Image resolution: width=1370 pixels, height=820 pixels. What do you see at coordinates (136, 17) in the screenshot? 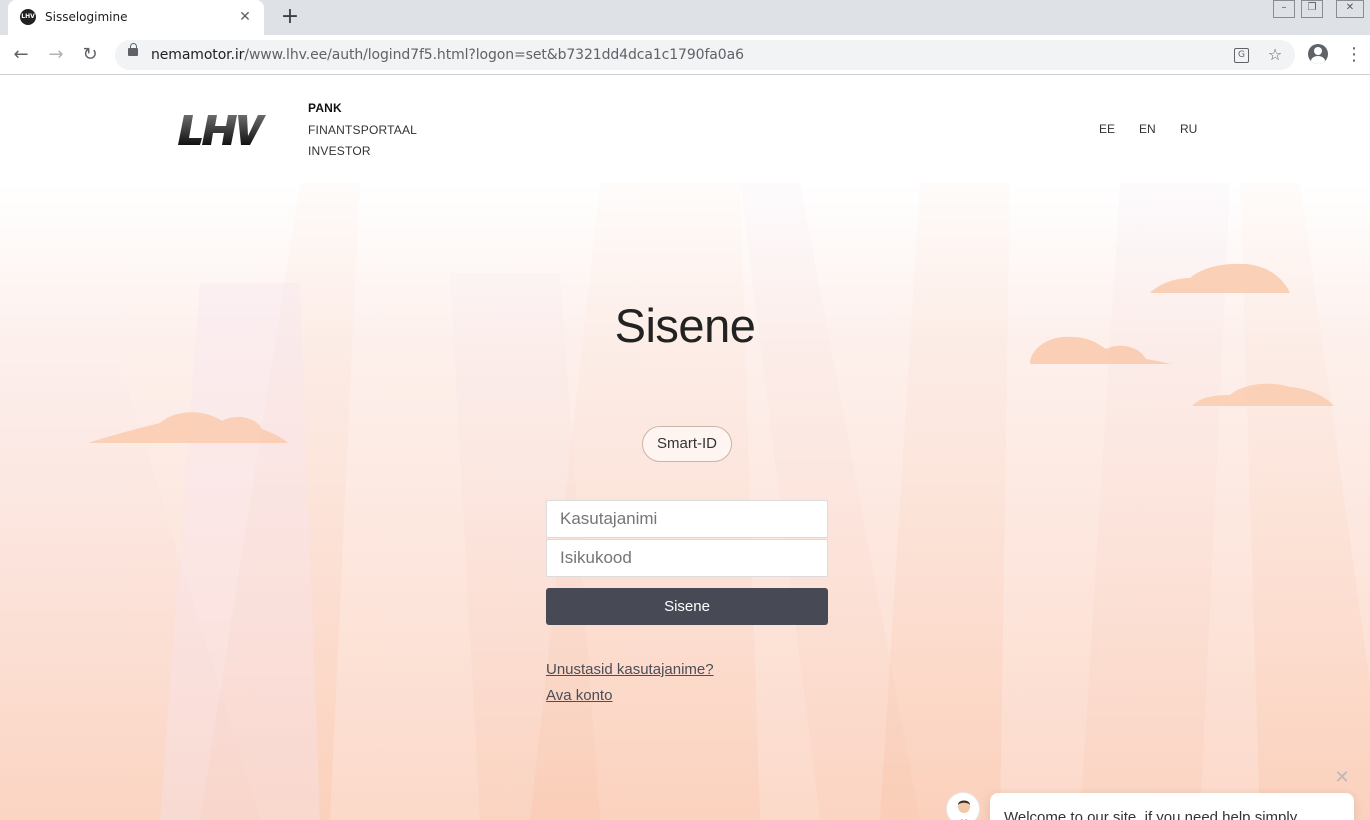
I see `browser-tab: LHV Sisselogimine ✕` at bounding box center [136, 17].